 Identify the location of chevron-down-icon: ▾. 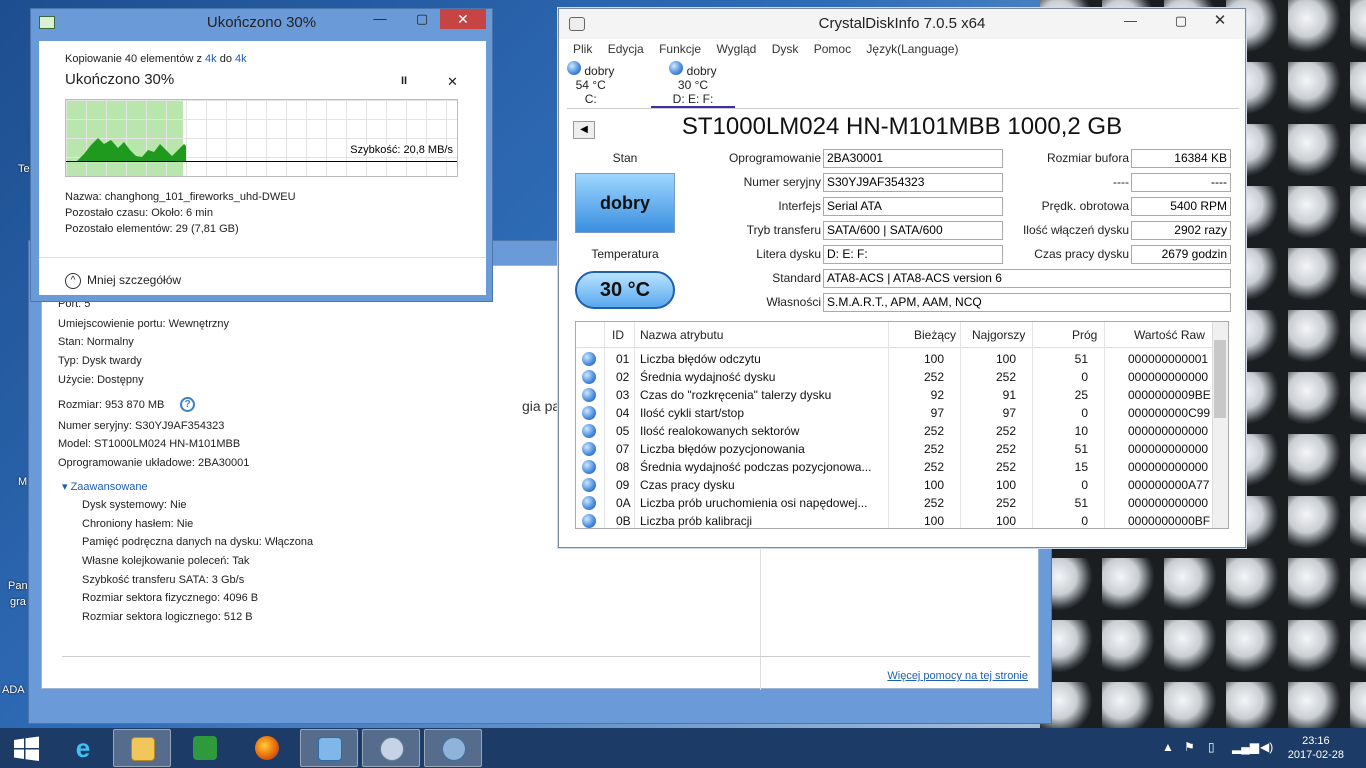
(66, 487).